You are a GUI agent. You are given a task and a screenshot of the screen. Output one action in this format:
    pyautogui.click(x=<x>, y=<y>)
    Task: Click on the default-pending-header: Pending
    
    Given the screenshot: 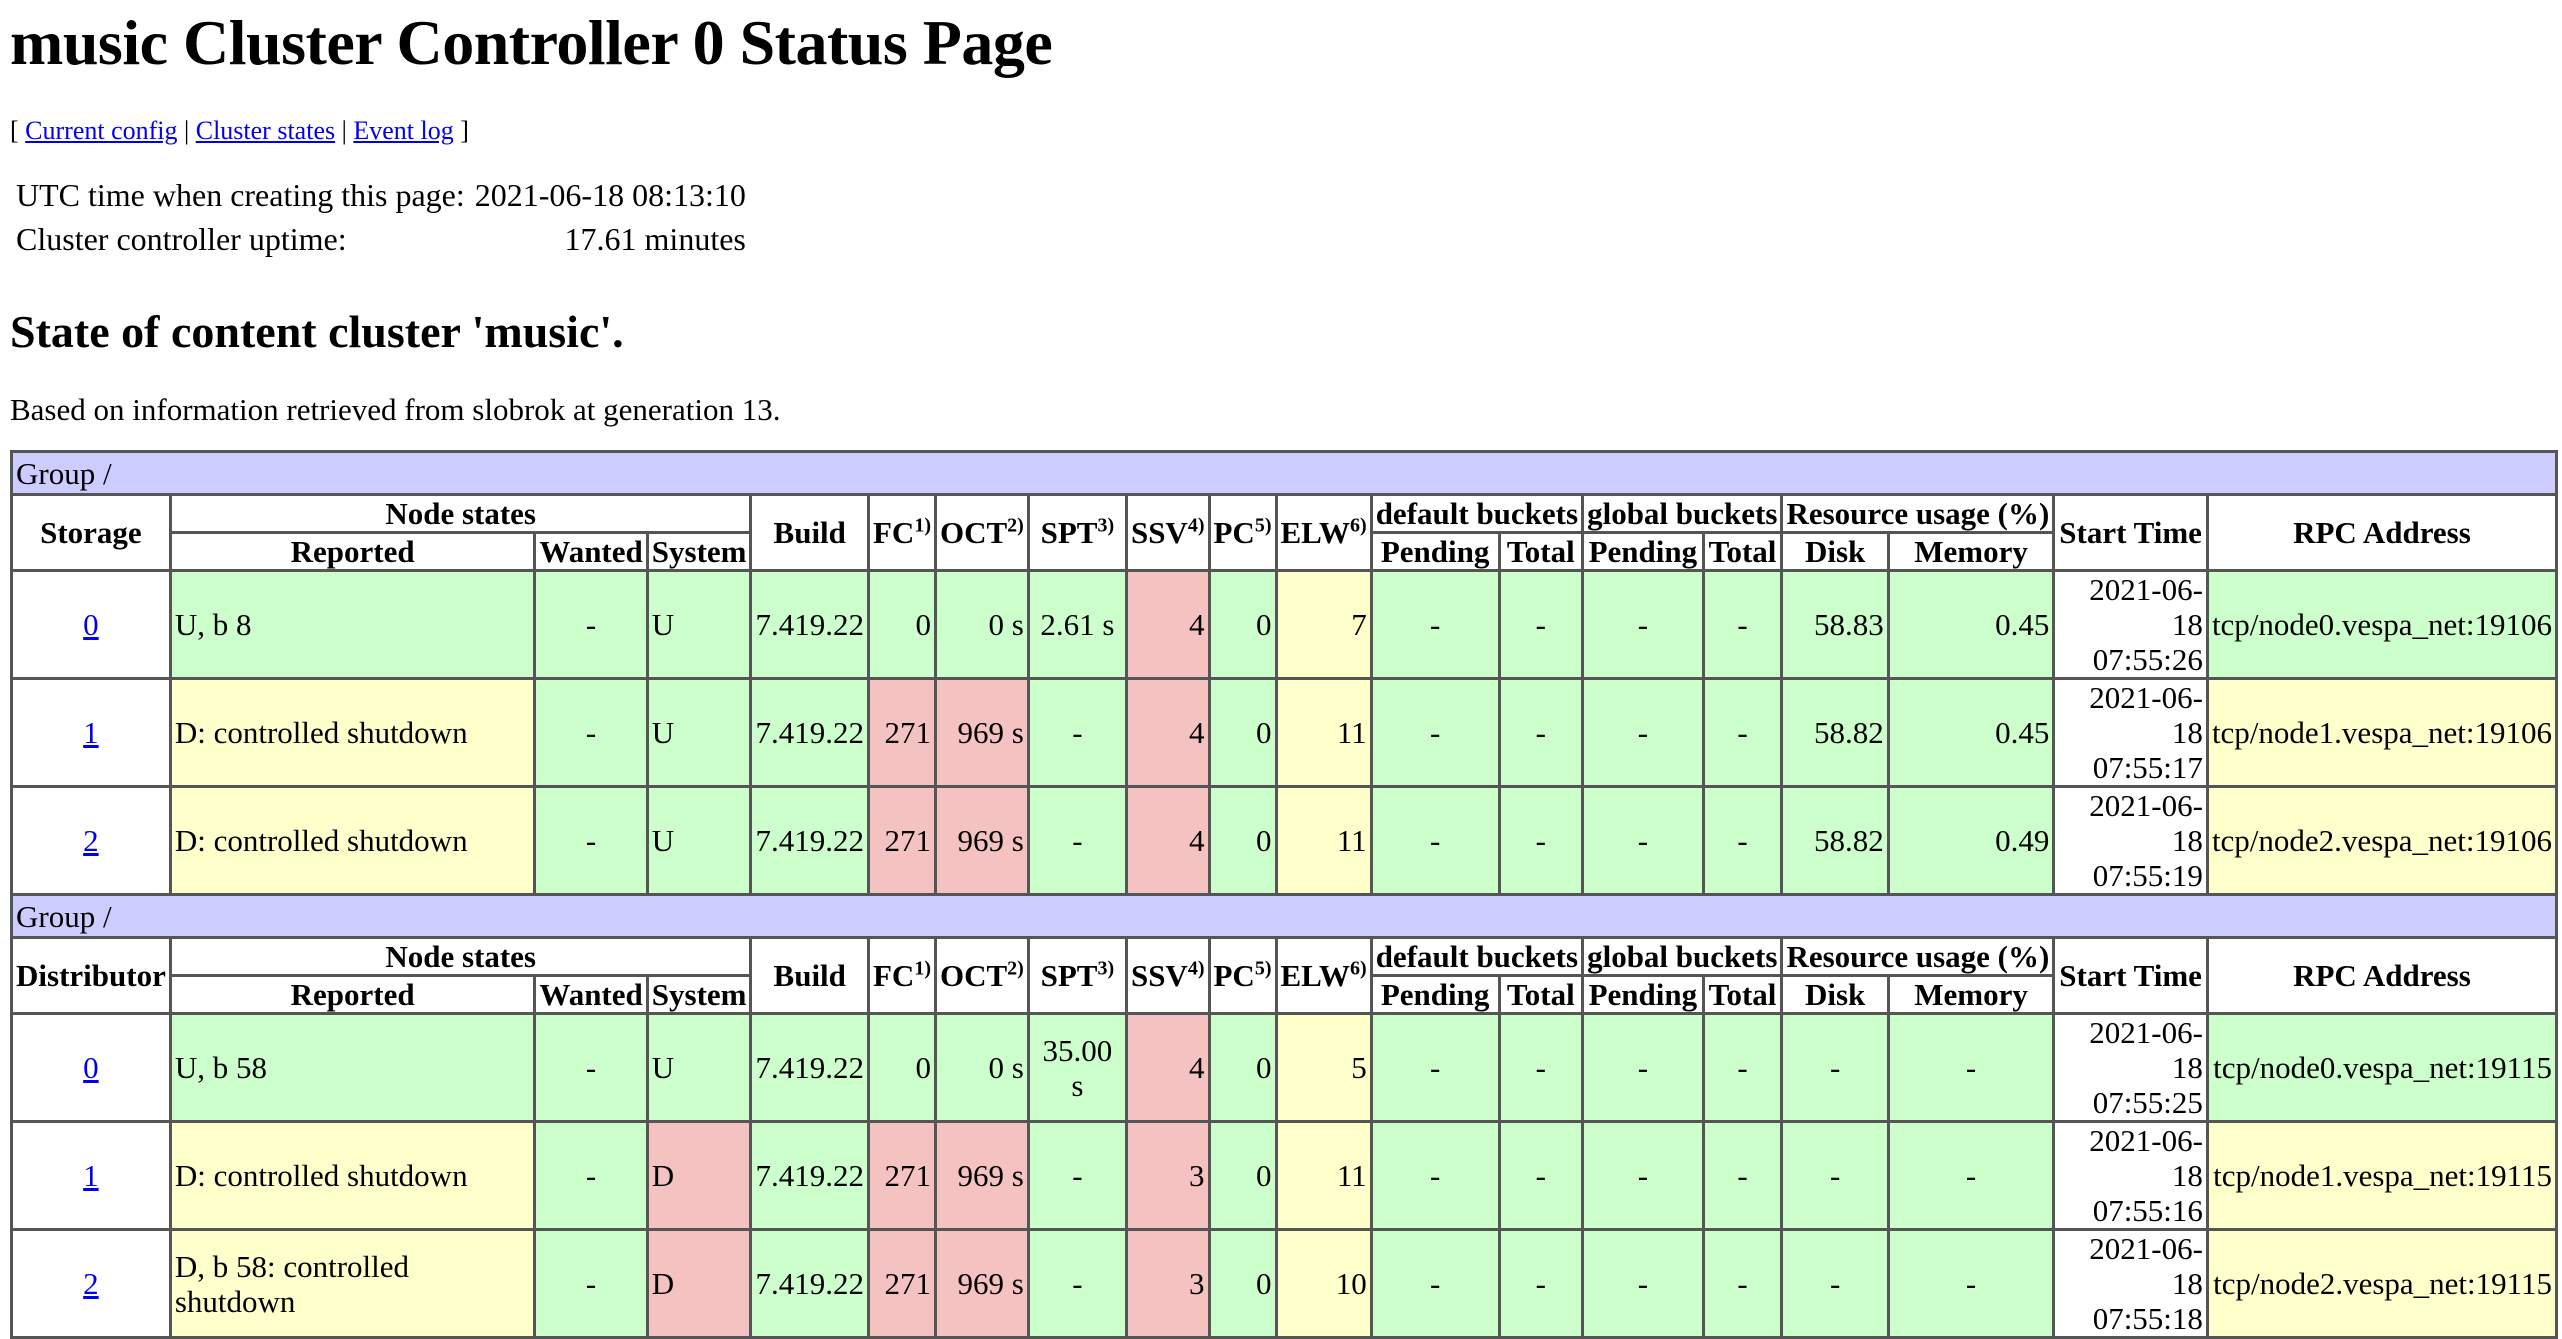 What is the action you would take?
    pyautogui.click(x=1435, y=551)
    